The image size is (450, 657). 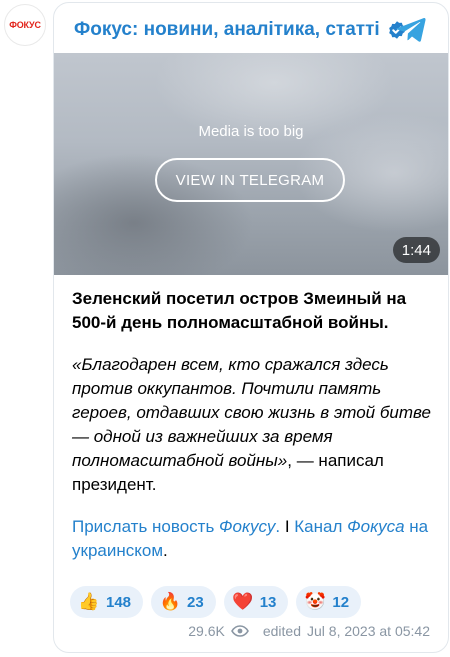 What do you see at coordinates (170, 601) in the screenshot?
I see `fire-icon: 🔥` at bounding box center [170, 601].